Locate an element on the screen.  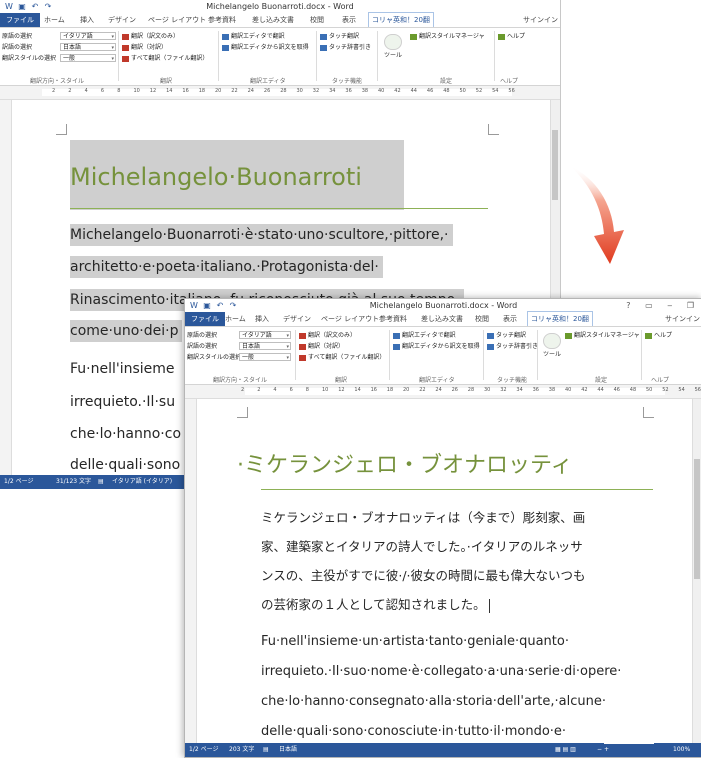
translate-file-icon is located at coordinates (302, 357).